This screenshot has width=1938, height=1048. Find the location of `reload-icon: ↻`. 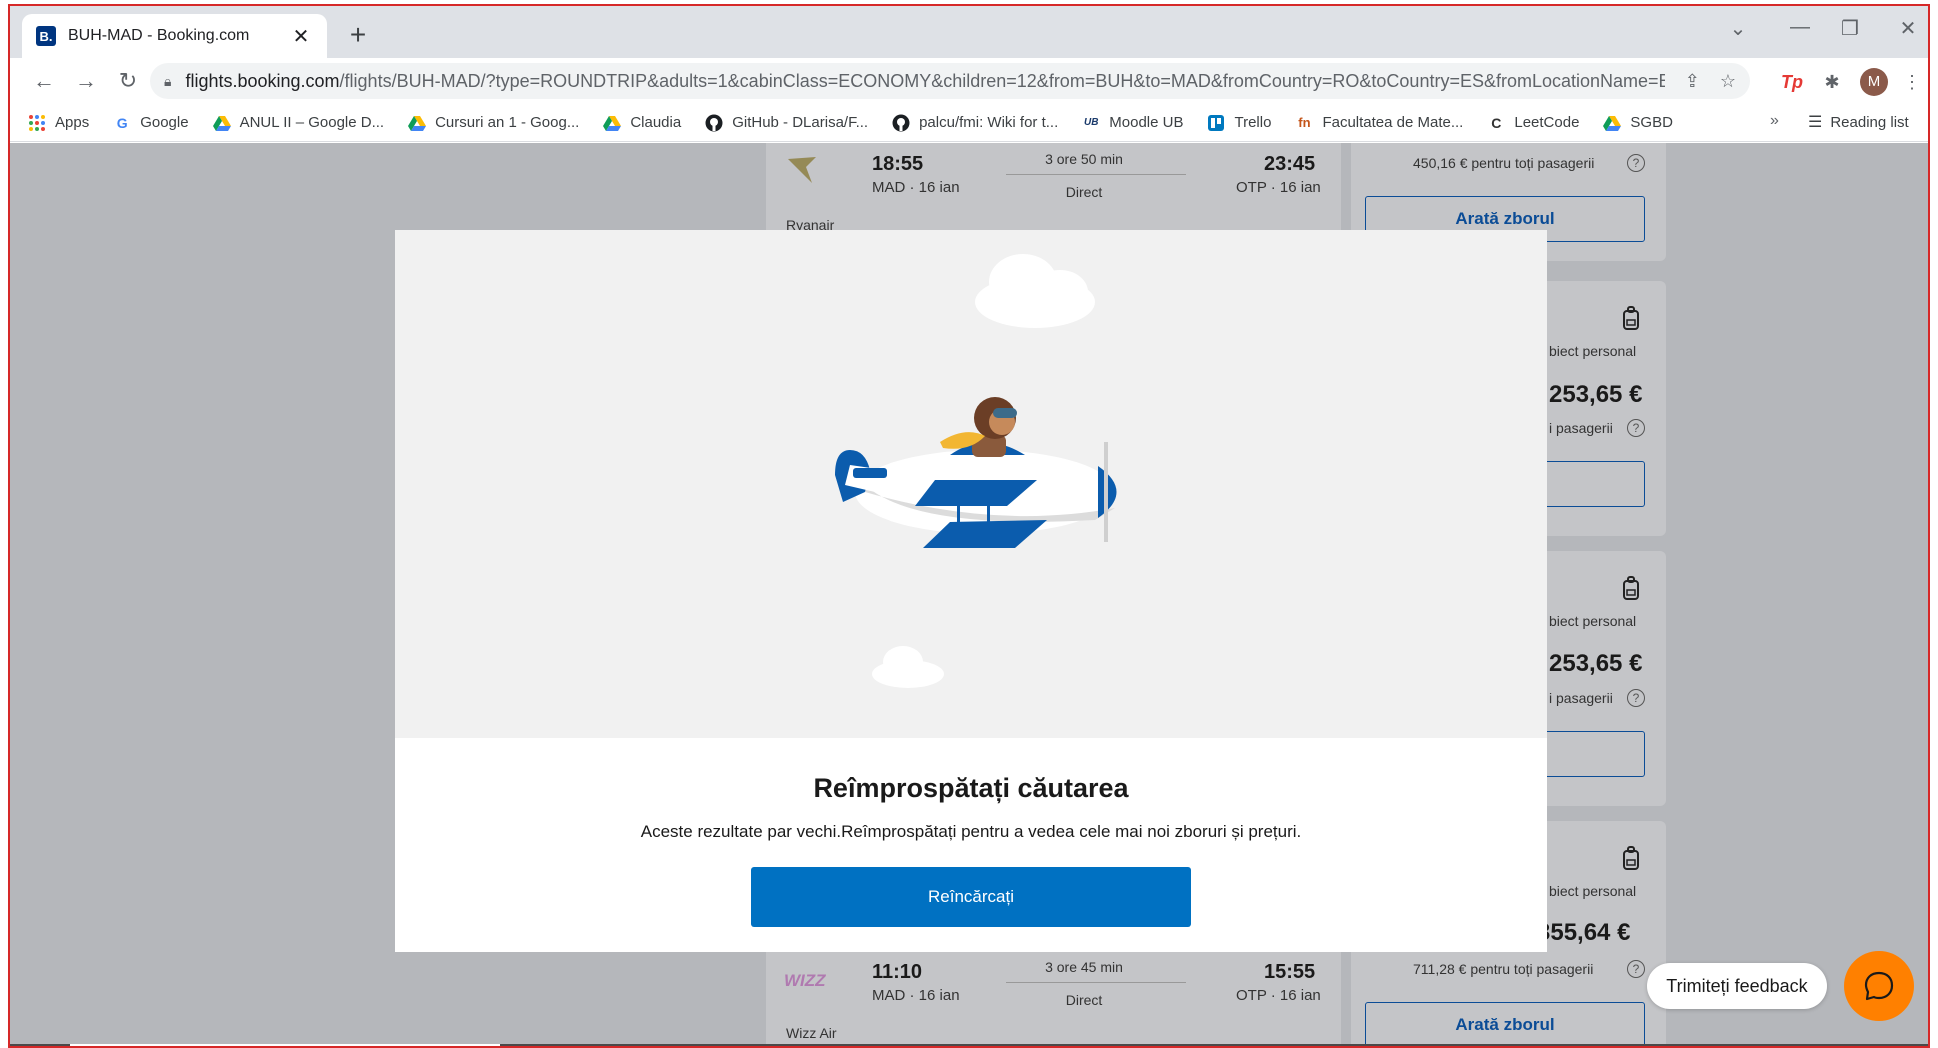

reload-icon: ↻ is located at coordinates (128, 81).